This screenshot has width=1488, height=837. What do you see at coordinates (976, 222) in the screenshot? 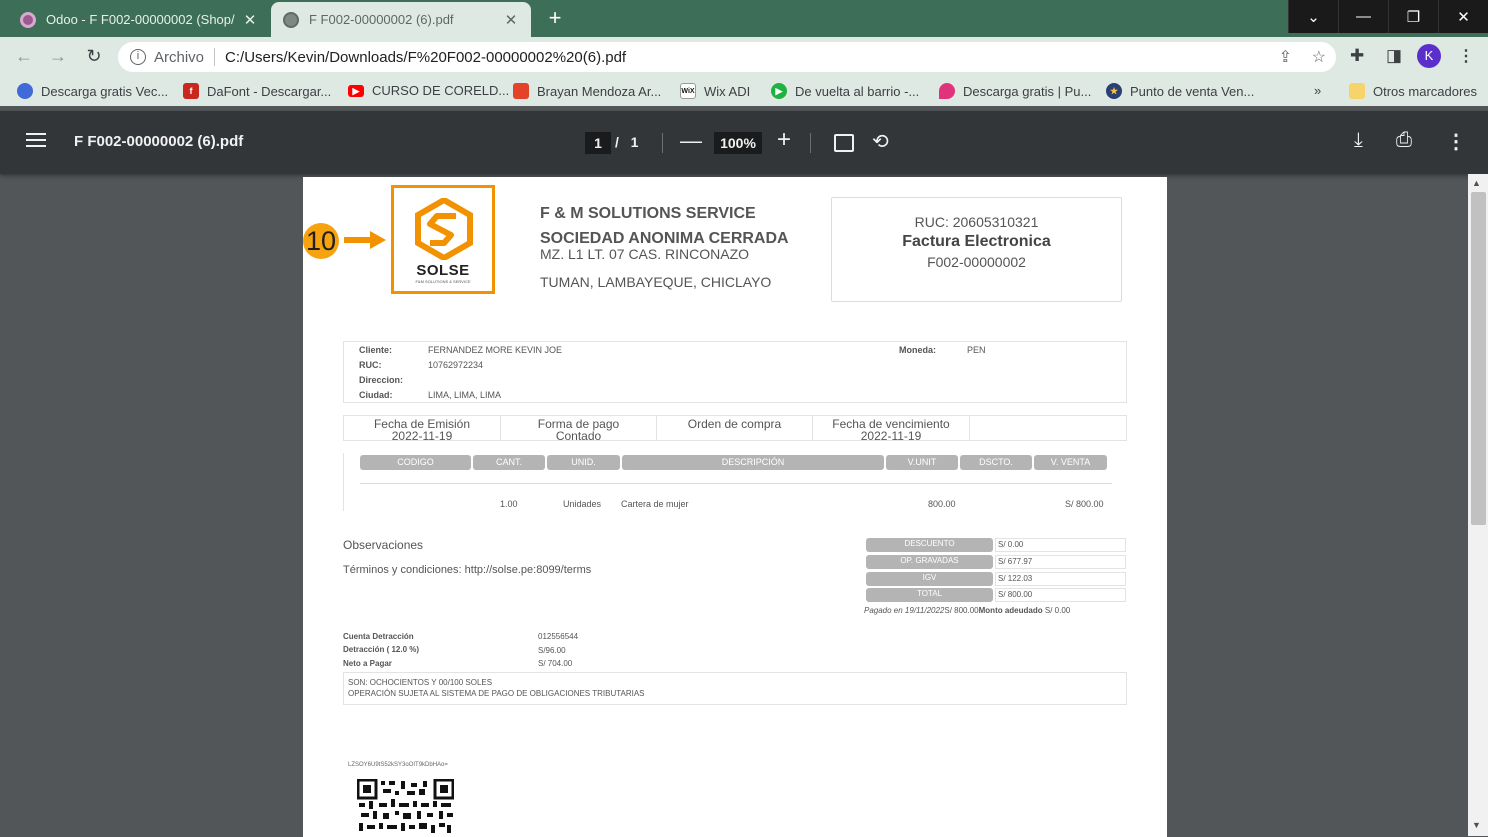
I see `ruc-number: RUC: 20605310321` at bounding box center [976, 222].